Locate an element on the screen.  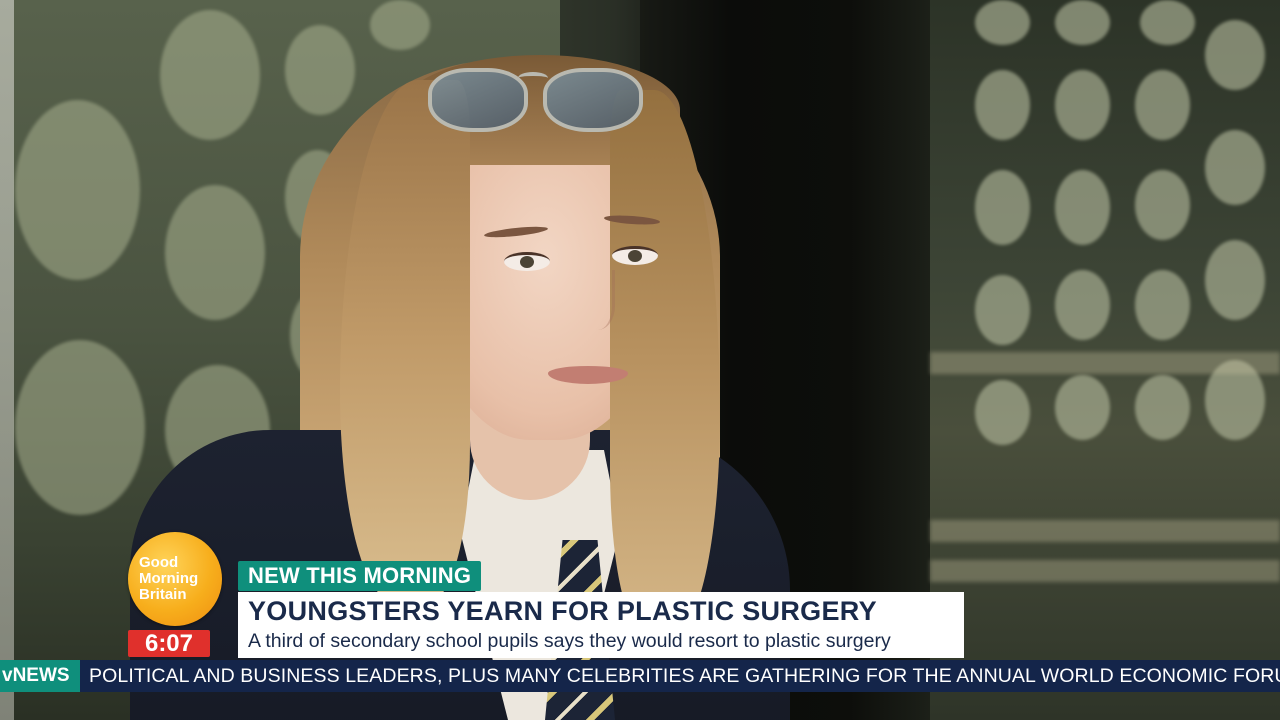
on-air-clock: 6:07 is located at coordinates (169, 643).